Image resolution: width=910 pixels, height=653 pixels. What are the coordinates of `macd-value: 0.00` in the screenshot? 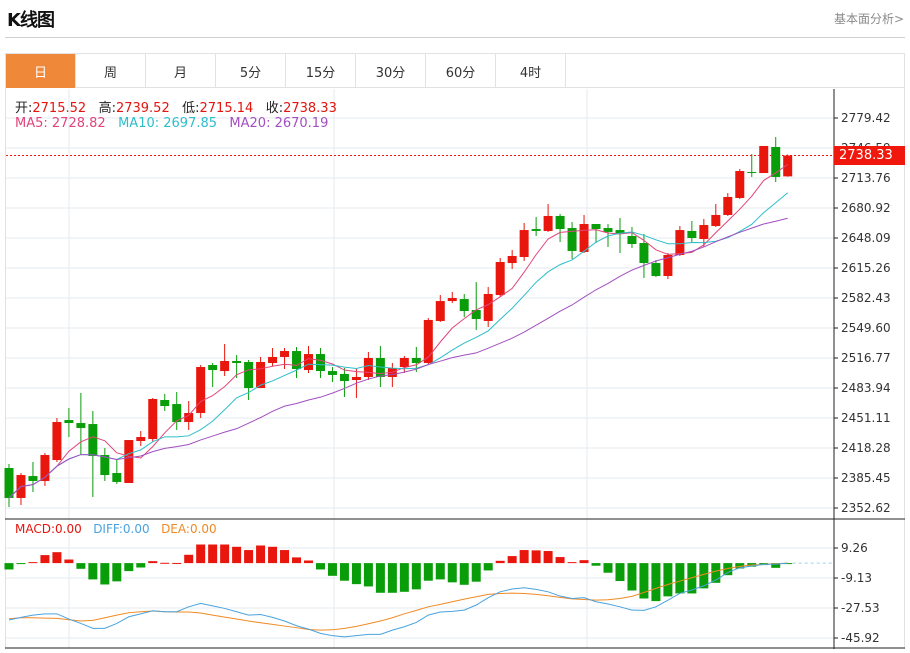 It's located at (68, 529).